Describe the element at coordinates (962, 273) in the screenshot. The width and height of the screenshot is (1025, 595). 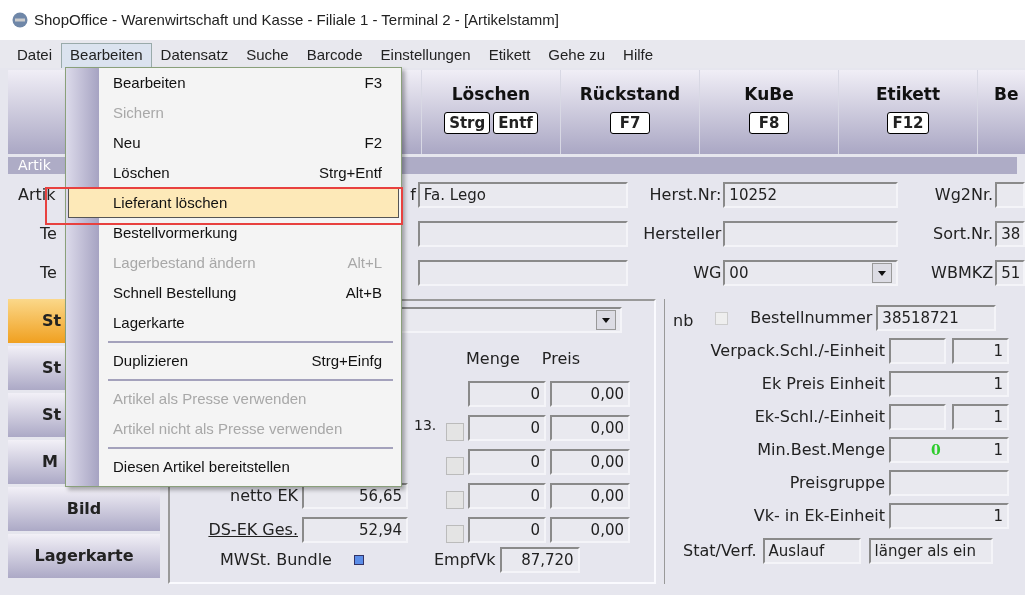
I see `field-label: WBMKZ` at that location.